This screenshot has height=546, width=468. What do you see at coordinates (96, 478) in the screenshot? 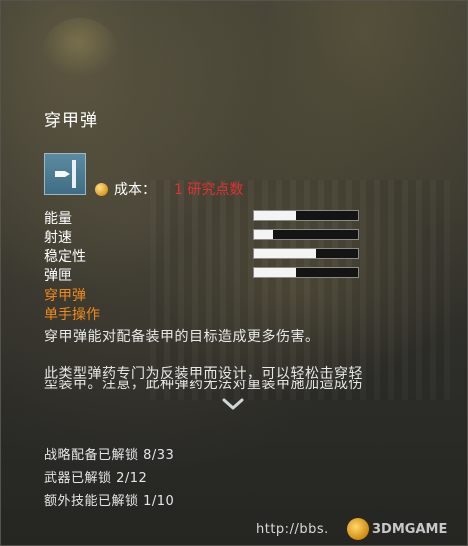
I see `unlock-weapons: 武器已解锁 2/12` at bounding box center [96, 478].